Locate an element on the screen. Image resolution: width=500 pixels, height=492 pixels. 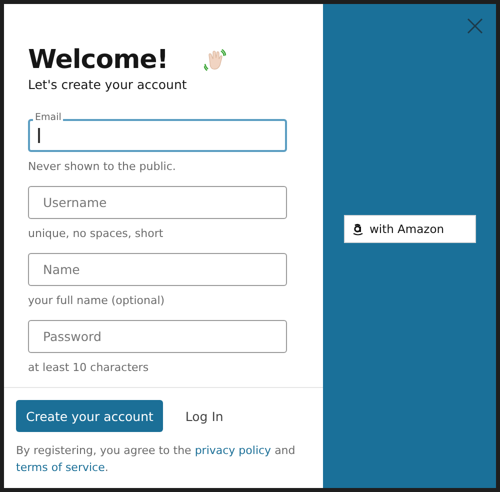
input-field: Username is located at coordinates (157, 202).